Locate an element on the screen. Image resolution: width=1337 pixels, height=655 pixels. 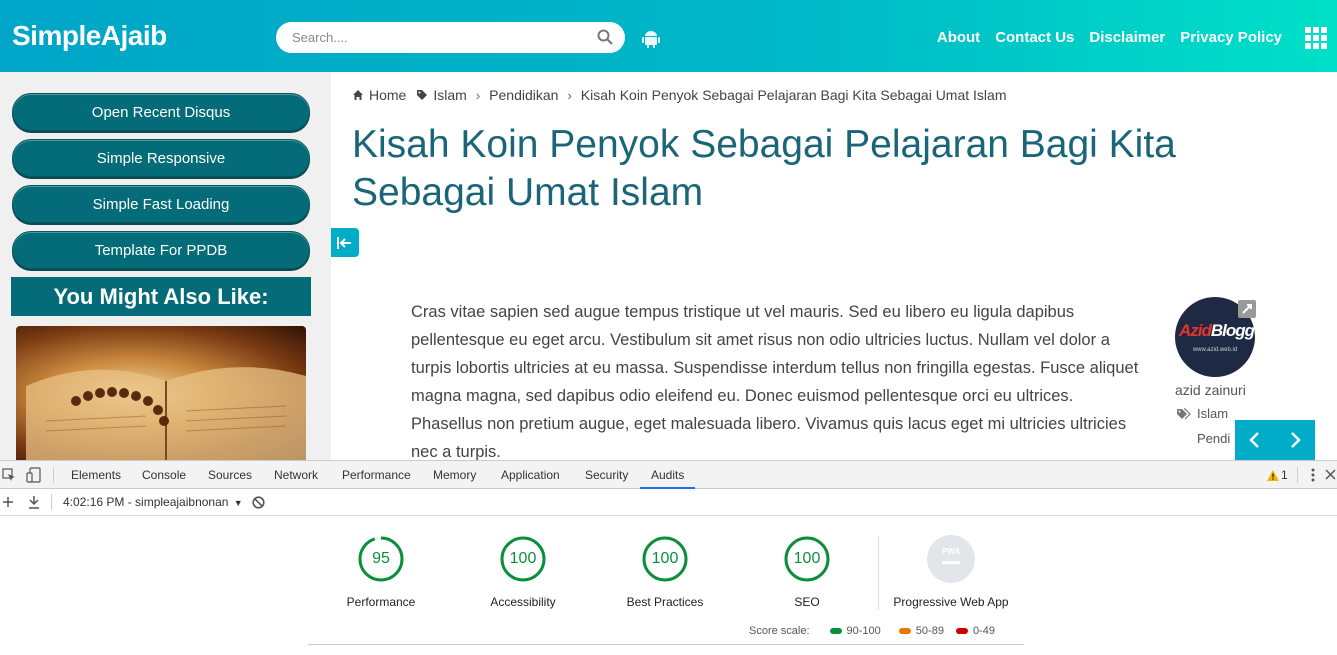
template-for-ppdb-button: Template For PPDB is located at coordinates (161, 250).